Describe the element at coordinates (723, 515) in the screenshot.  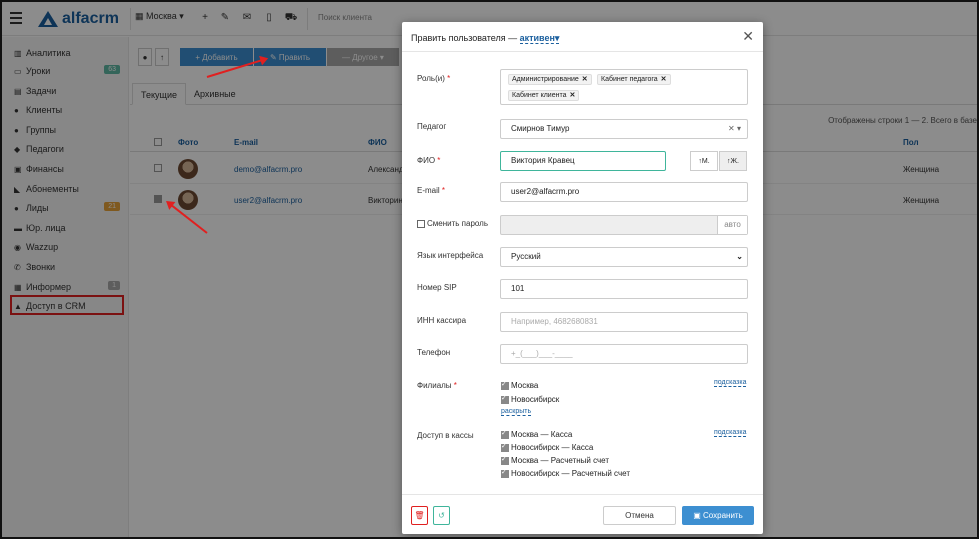
I see `save-label: Сохранить` at that location.